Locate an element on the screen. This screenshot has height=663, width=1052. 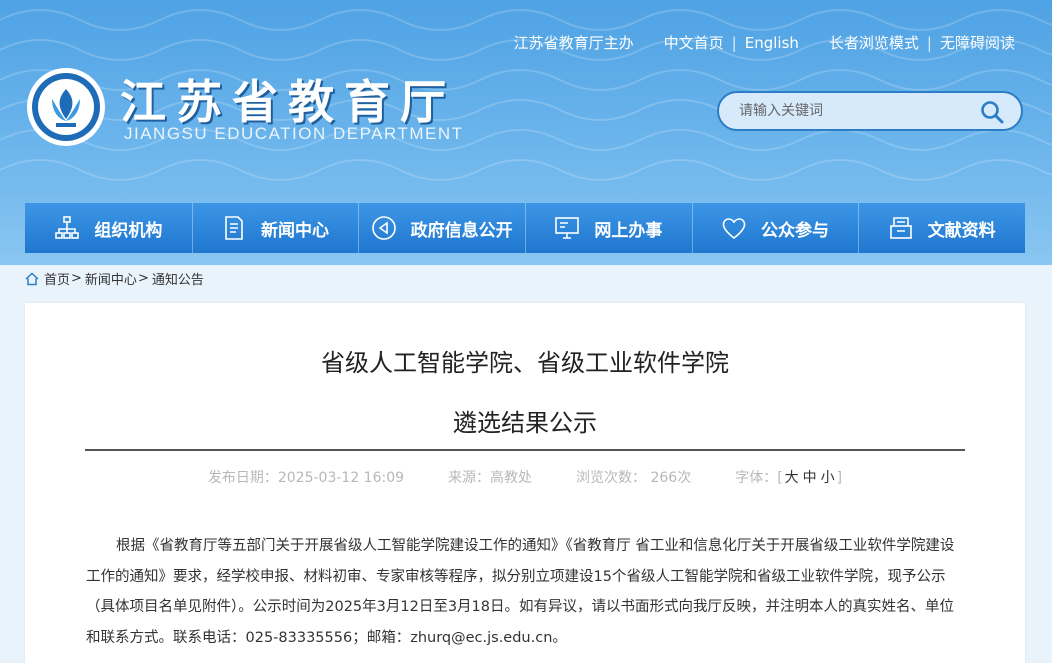
home-cn-link: 中文首页 is located at coordinates (694, 42).